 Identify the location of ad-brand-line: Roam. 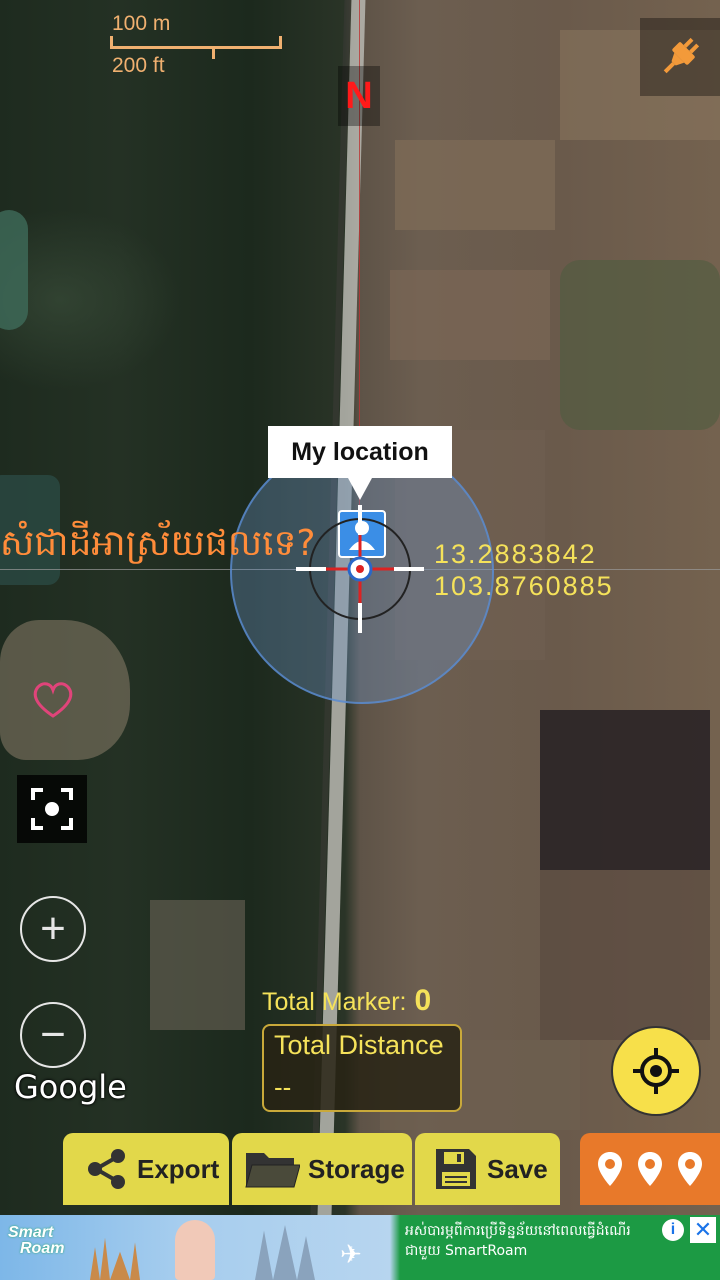
(42, 1248).